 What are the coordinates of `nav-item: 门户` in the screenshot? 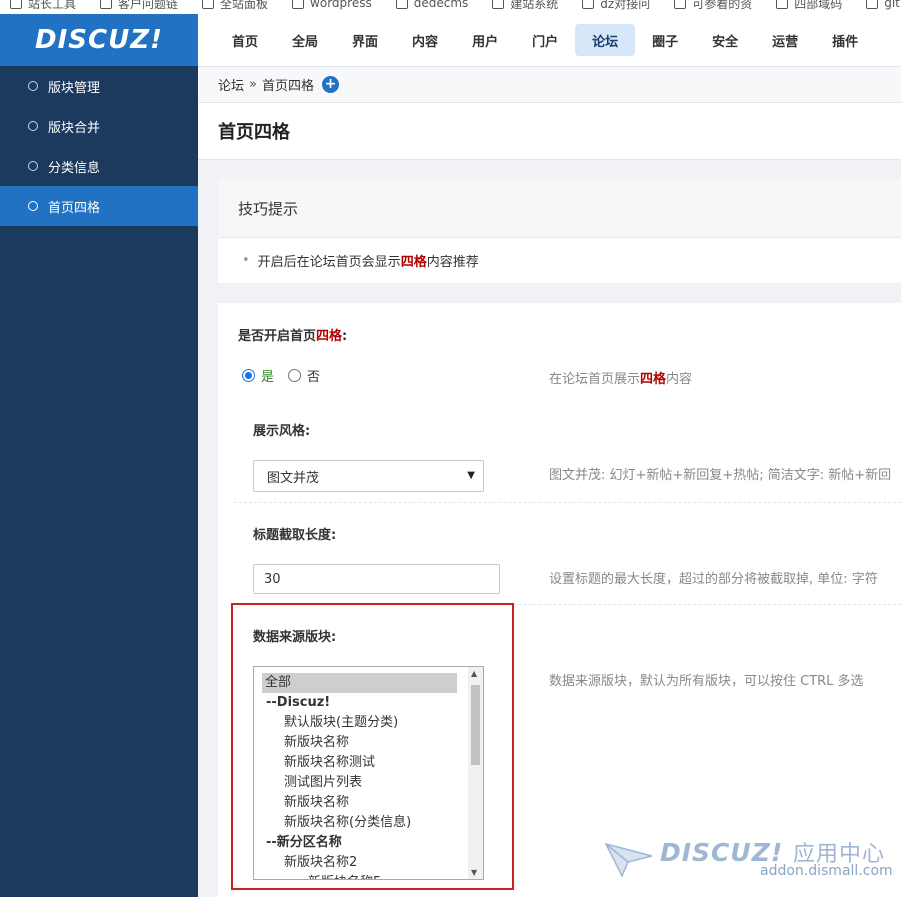 It's located at (545, 40).